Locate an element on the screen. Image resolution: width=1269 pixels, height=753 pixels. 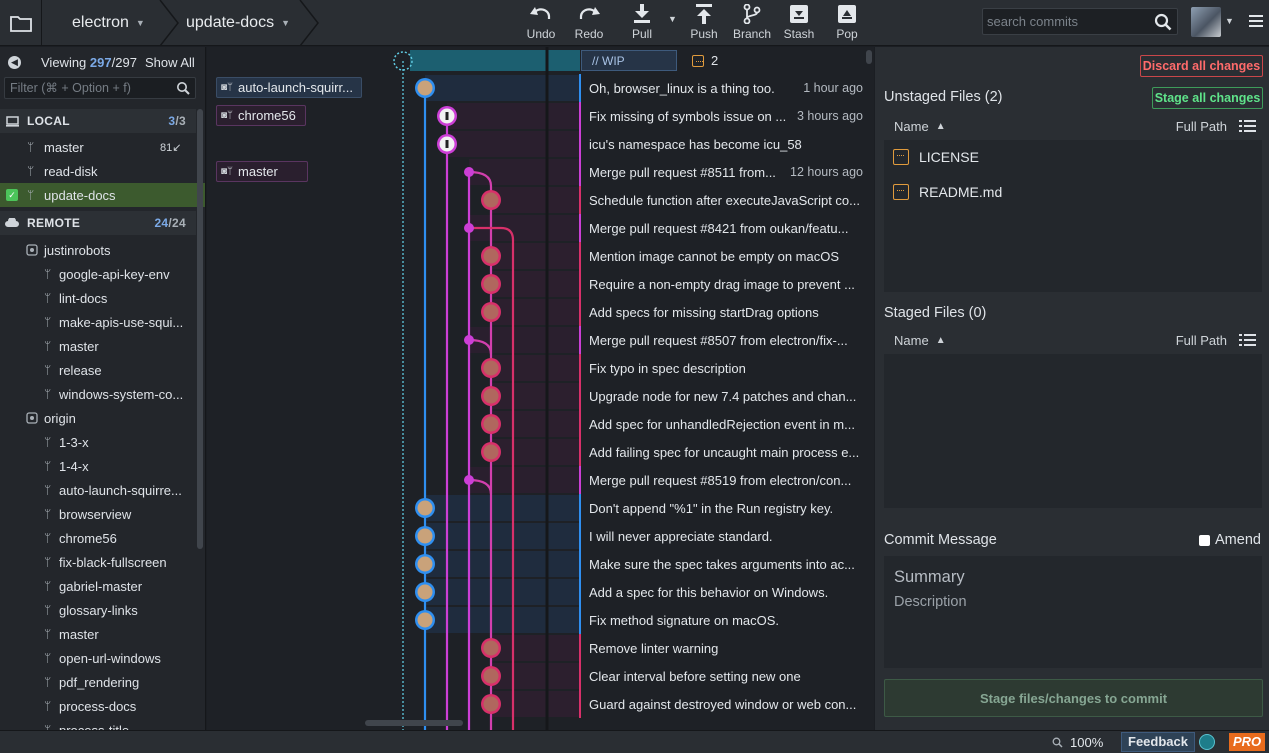
branch-ref-label: ◙ᛘ chrome56 is located at coordinates (261, 115).